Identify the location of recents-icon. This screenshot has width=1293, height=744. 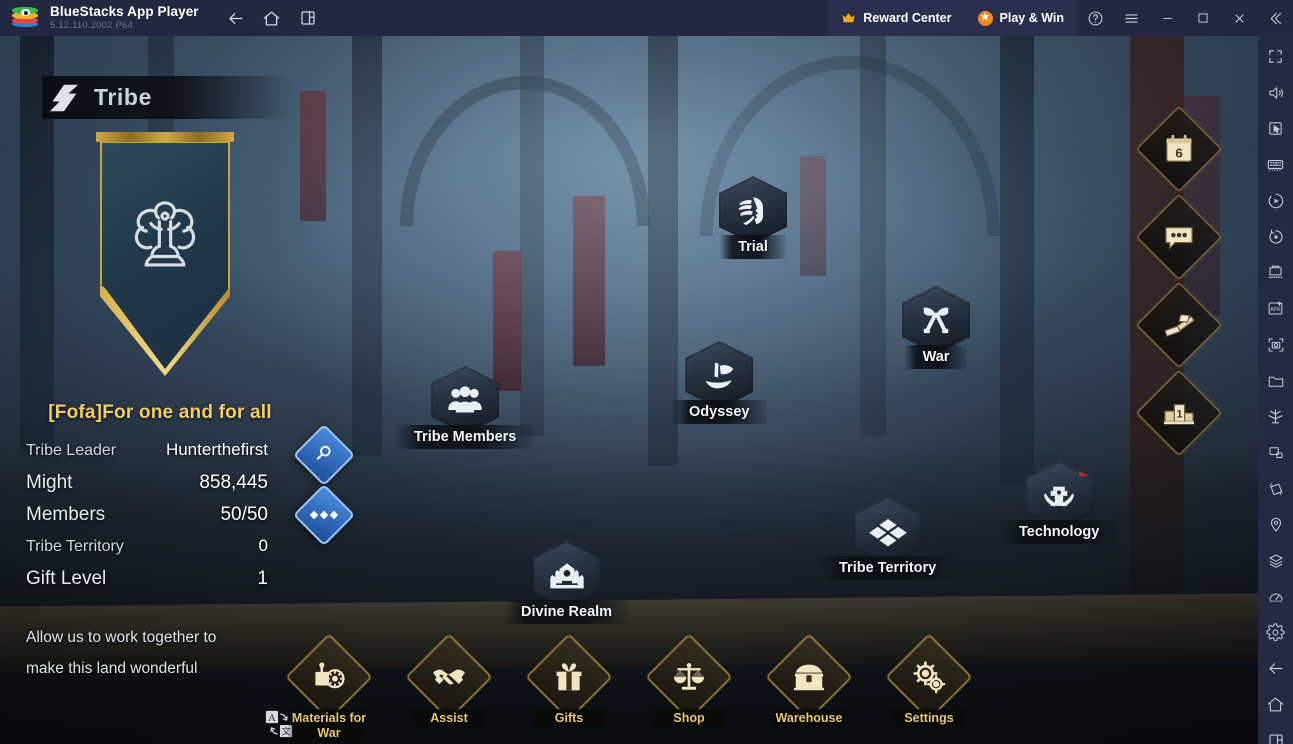
(1275, 734).